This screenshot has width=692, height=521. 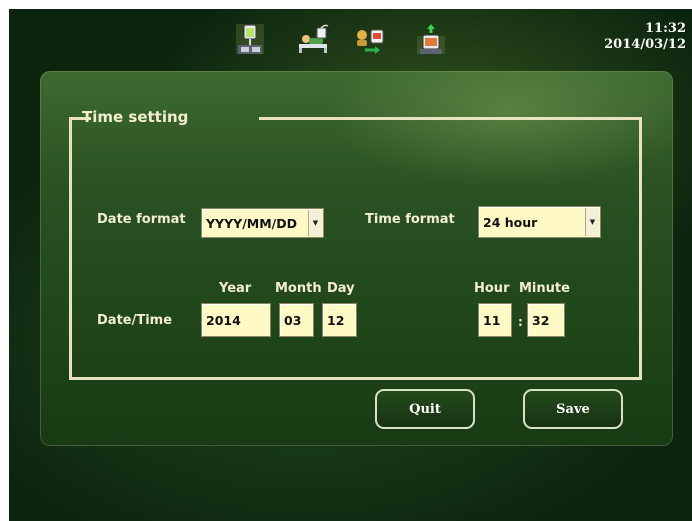 What do you see at coordinates (341, 288) in the screenshot?
I see `day-label: Day` at bounding box center [341, 288].